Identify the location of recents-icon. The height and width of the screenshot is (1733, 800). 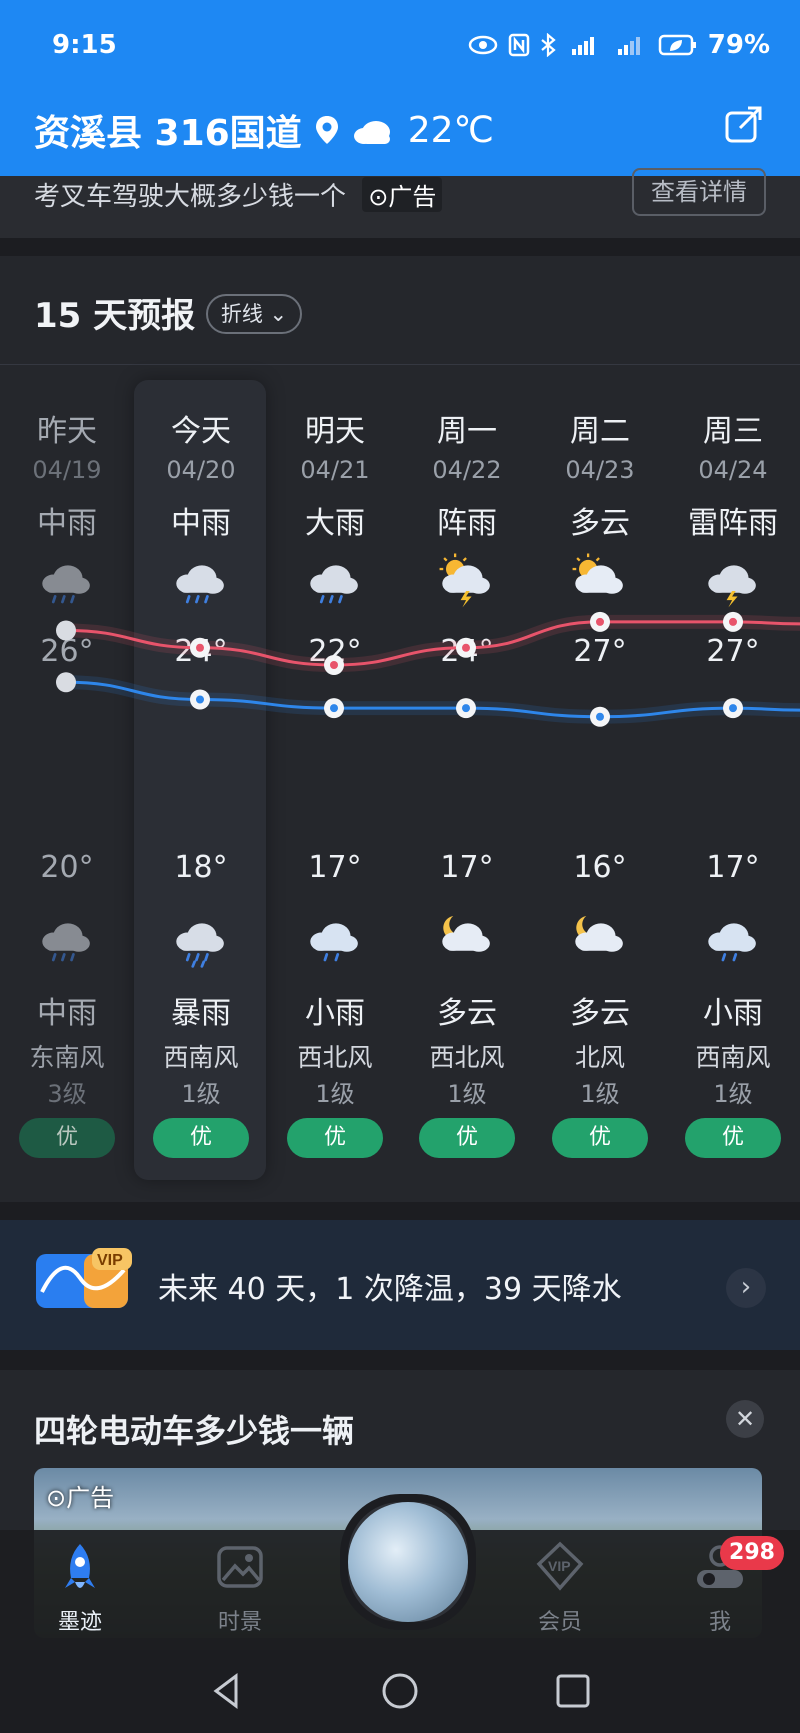
(573, 1691).